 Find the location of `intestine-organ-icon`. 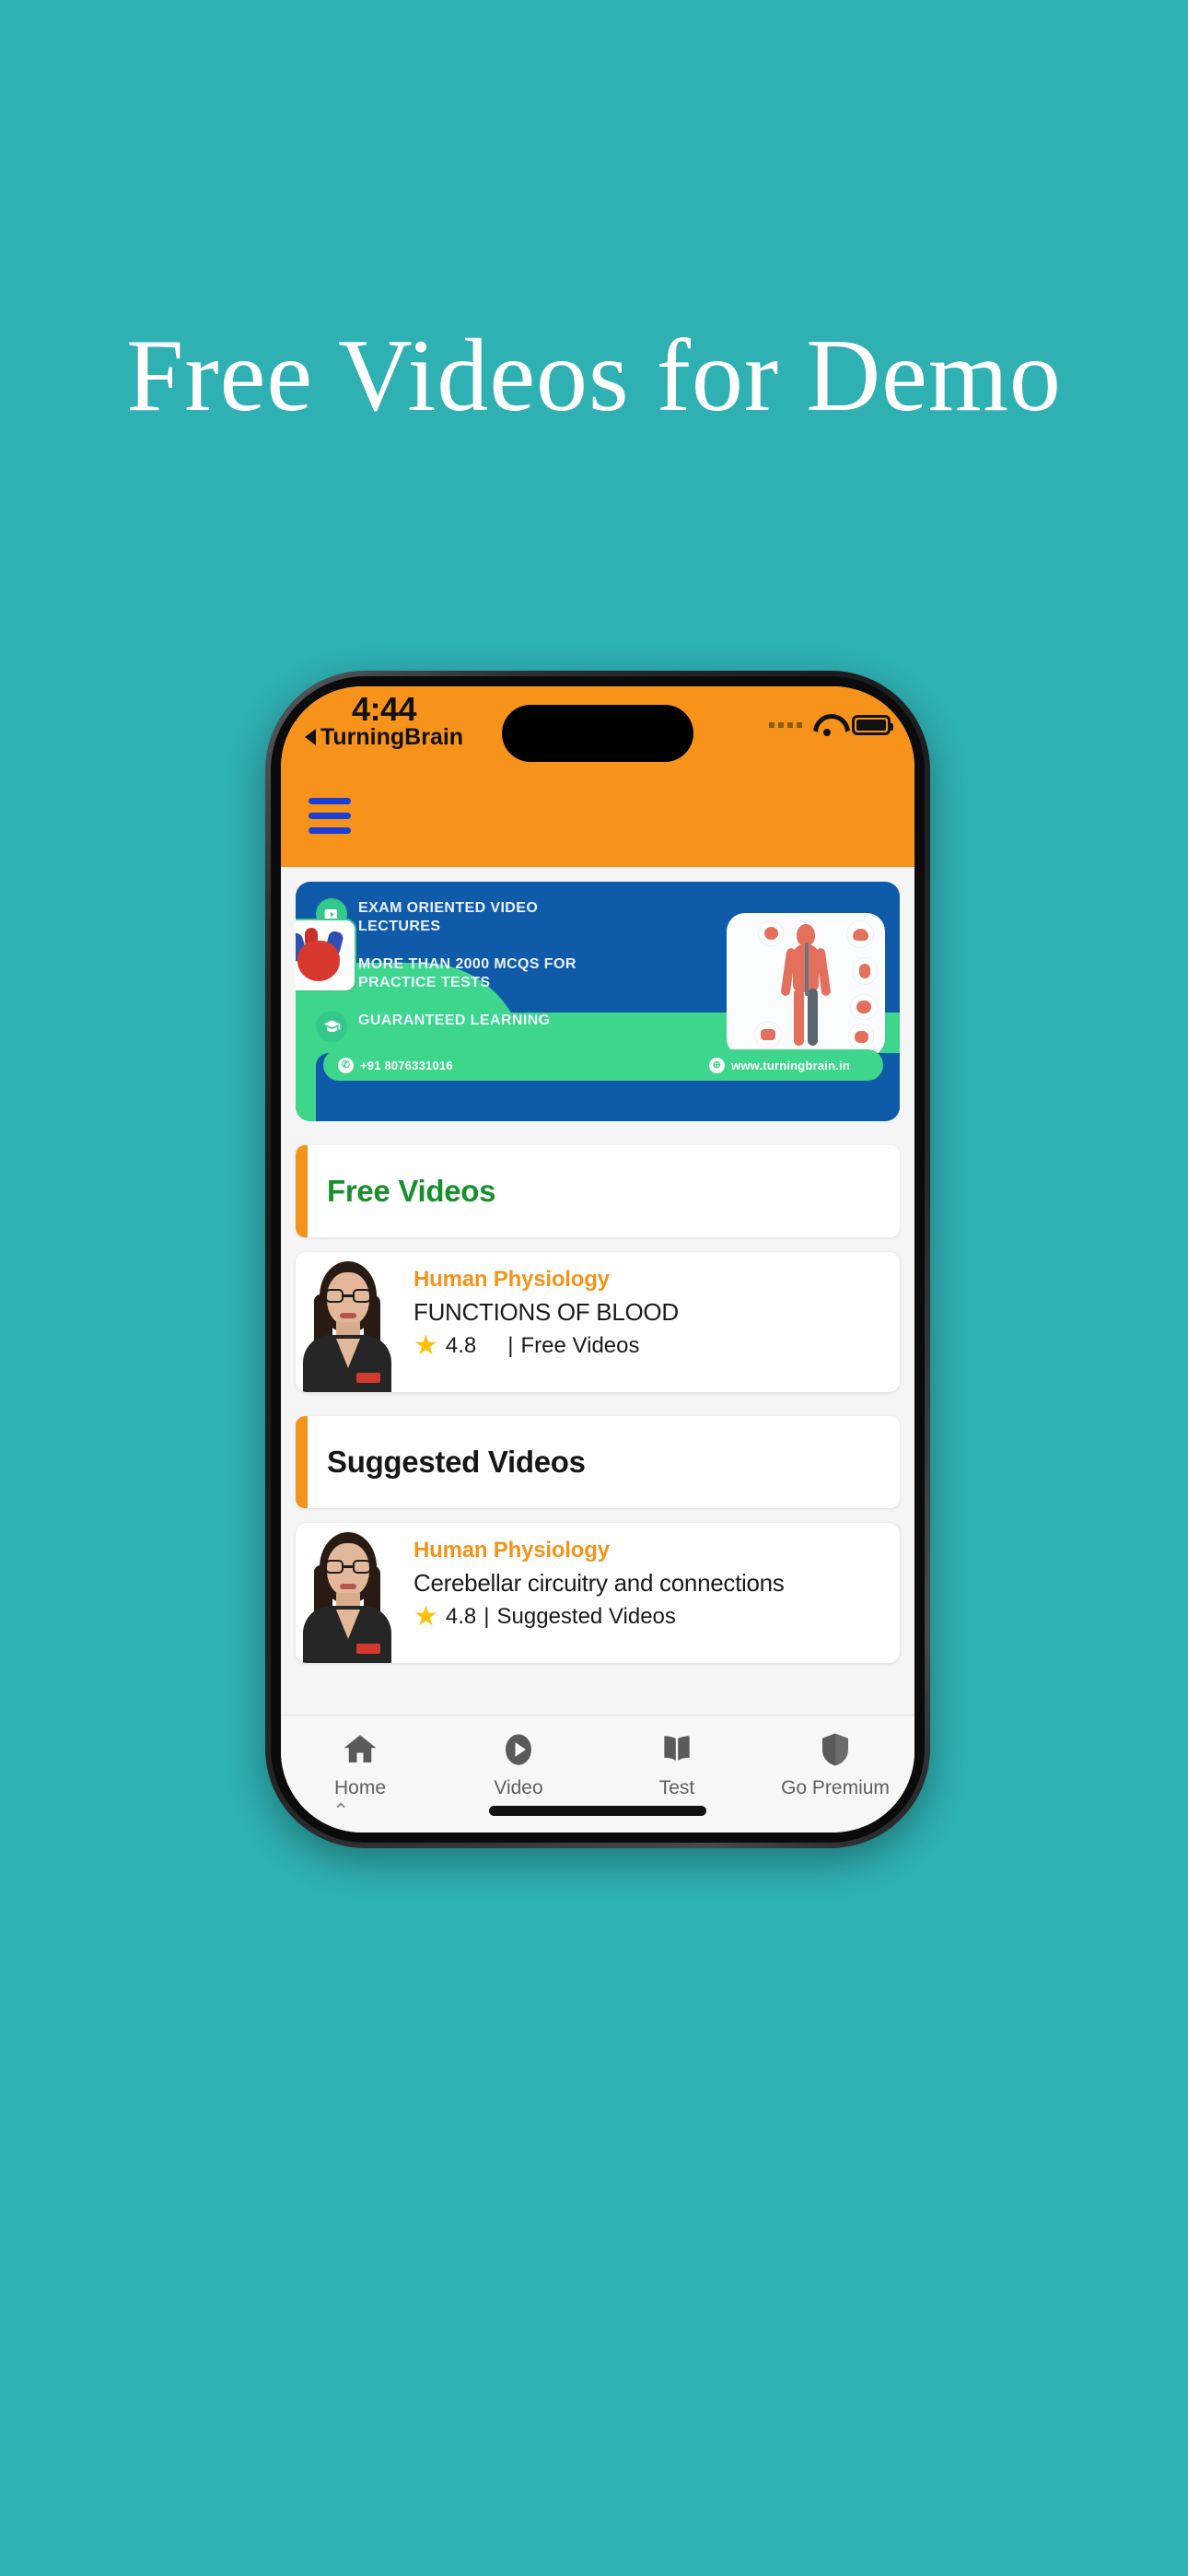

intestine-organ-icon is located at coordinates (768, 1035).